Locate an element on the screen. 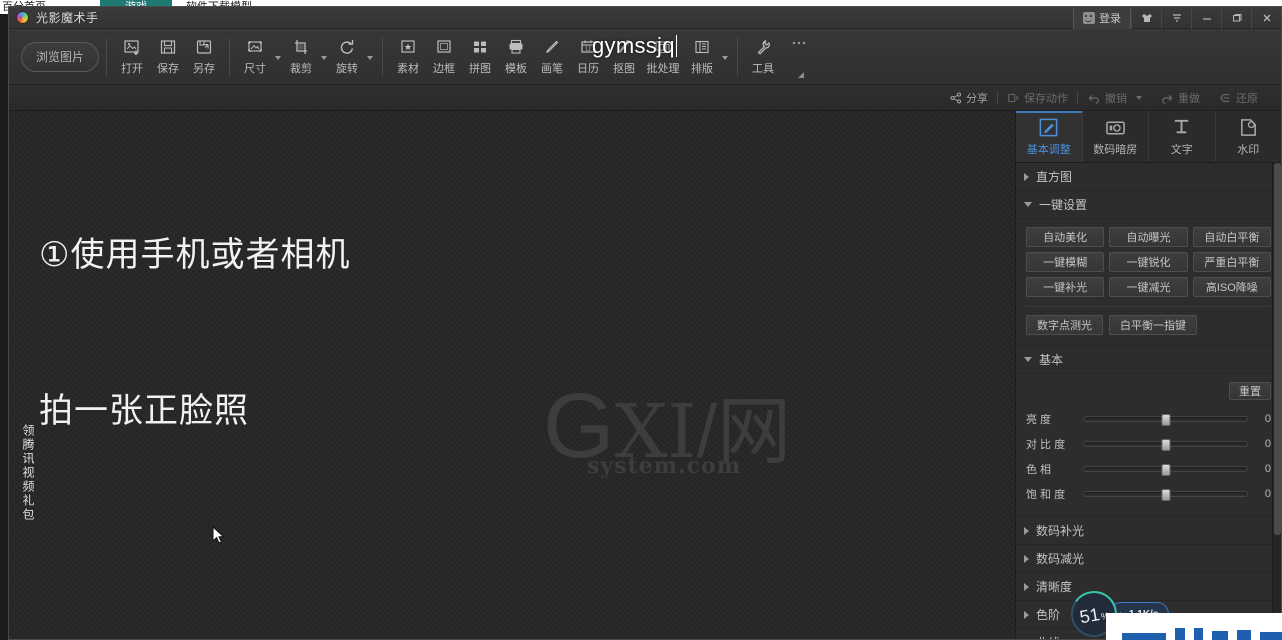  menu-icon is located at coordinates (1176, 18).